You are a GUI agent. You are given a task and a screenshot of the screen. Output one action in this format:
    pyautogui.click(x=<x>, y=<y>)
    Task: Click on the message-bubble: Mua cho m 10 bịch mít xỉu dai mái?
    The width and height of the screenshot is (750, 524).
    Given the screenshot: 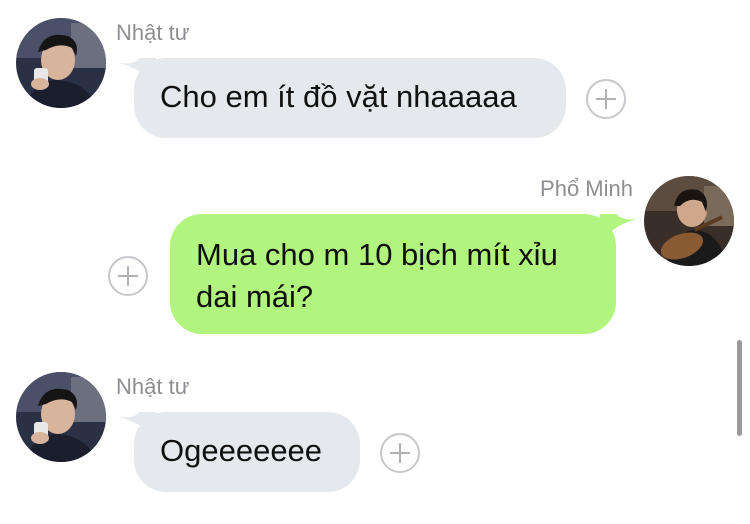 What is the action you would take?
    pyautogui.click(x=393, y=274)
    